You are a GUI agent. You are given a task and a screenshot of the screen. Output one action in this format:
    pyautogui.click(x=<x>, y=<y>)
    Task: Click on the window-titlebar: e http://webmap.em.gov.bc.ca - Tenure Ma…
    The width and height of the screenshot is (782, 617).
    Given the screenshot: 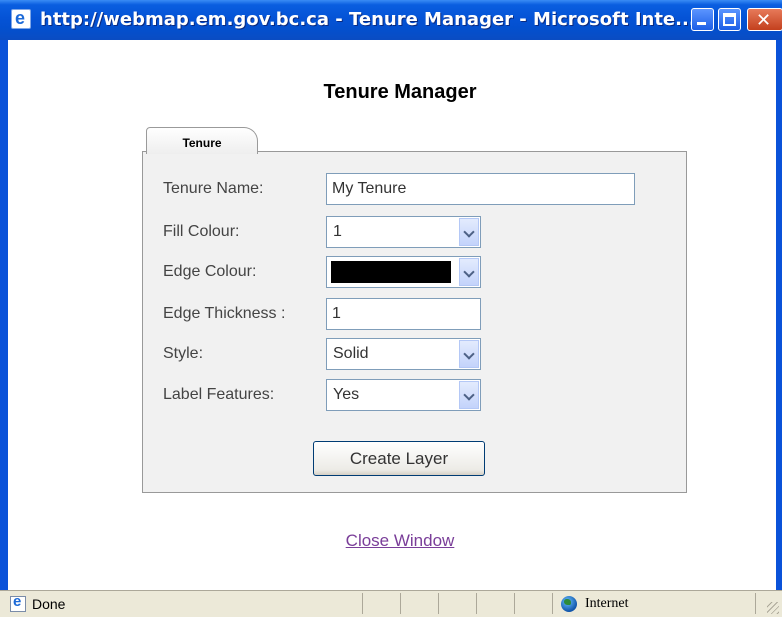 What is the action you would take?
    pyautogui.click(x=391, y=20)
    